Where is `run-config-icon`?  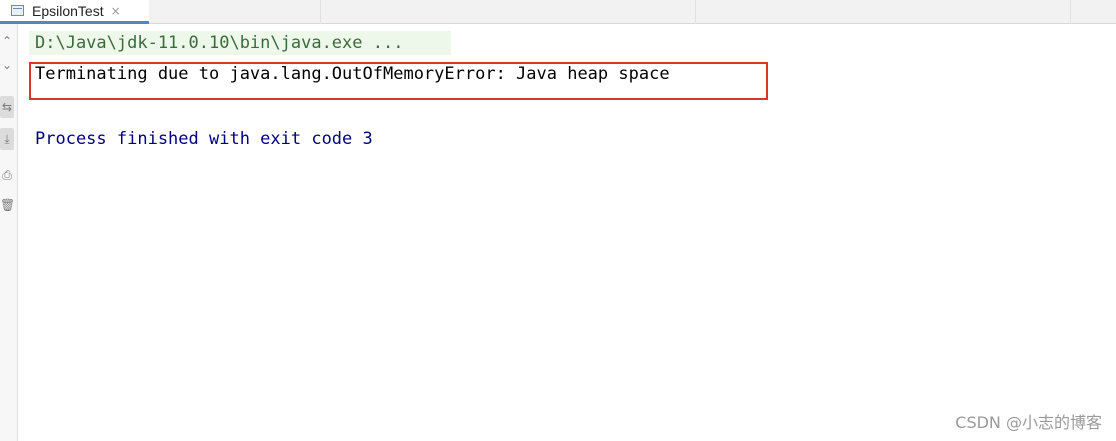 run-config-icon is located at coordinates (17, 10).